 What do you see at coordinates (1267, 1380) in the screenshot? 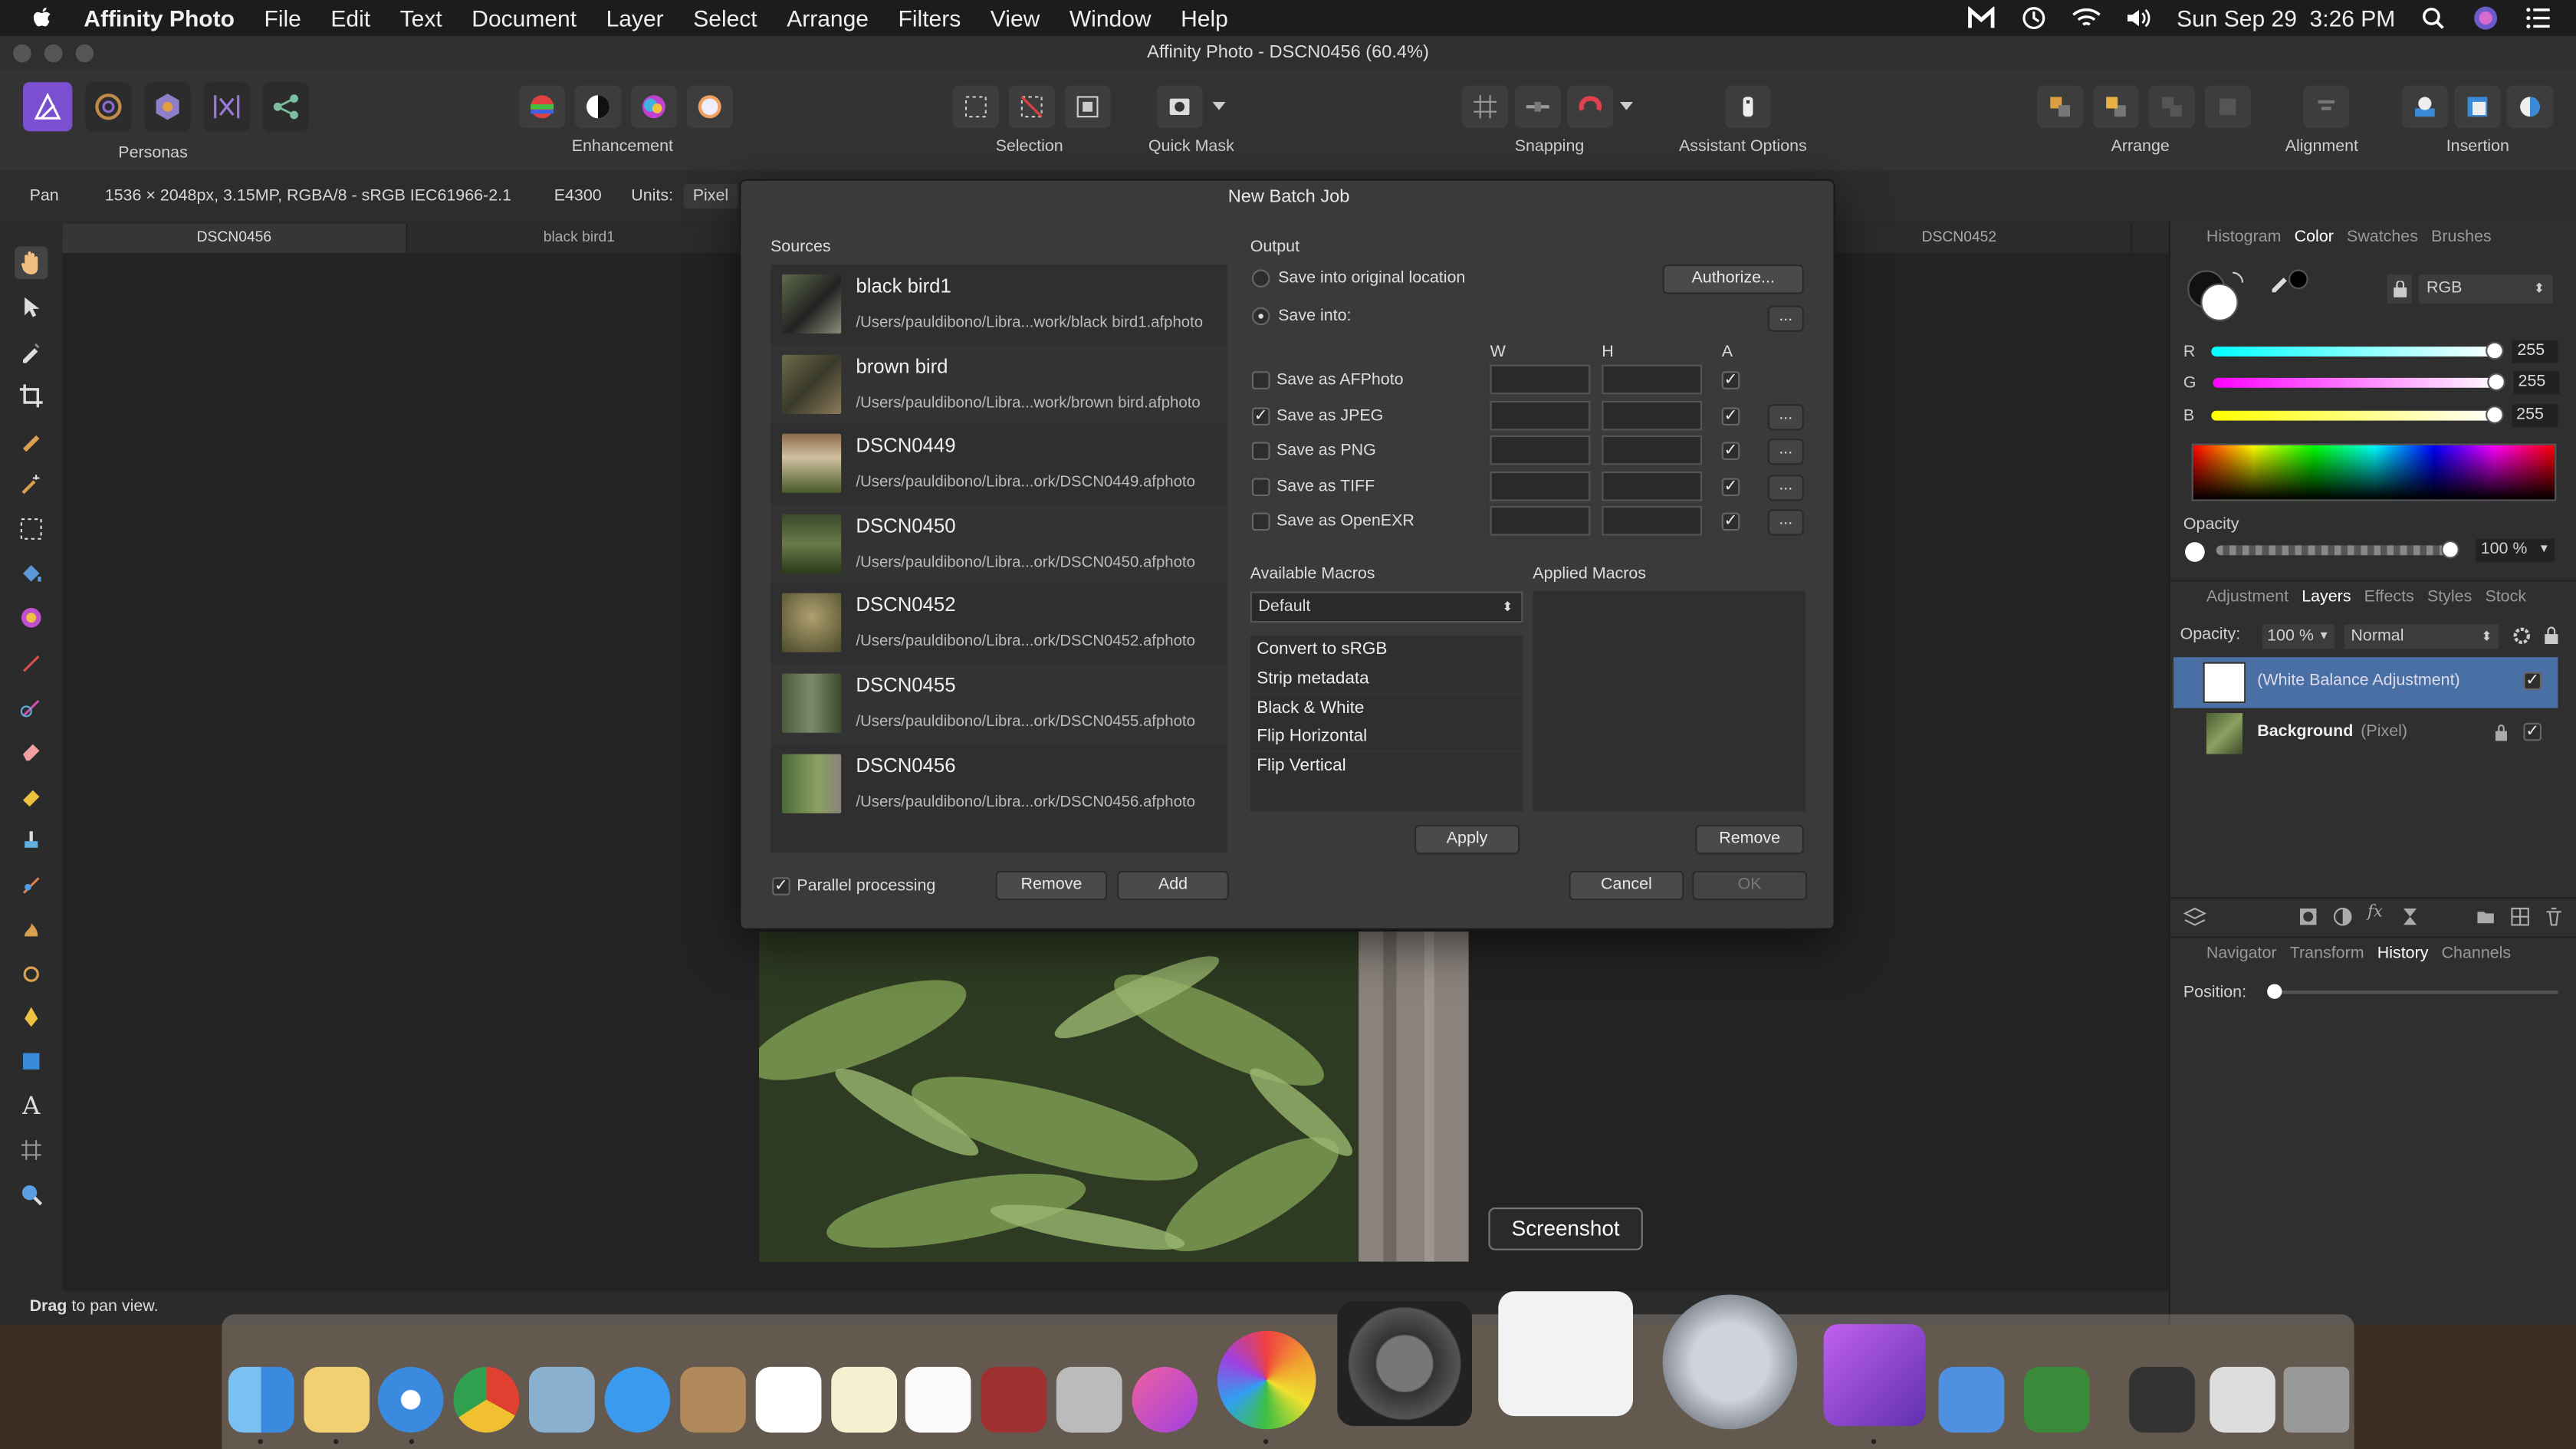
I see `photos-icon` at bounding box center [1267, 1380].